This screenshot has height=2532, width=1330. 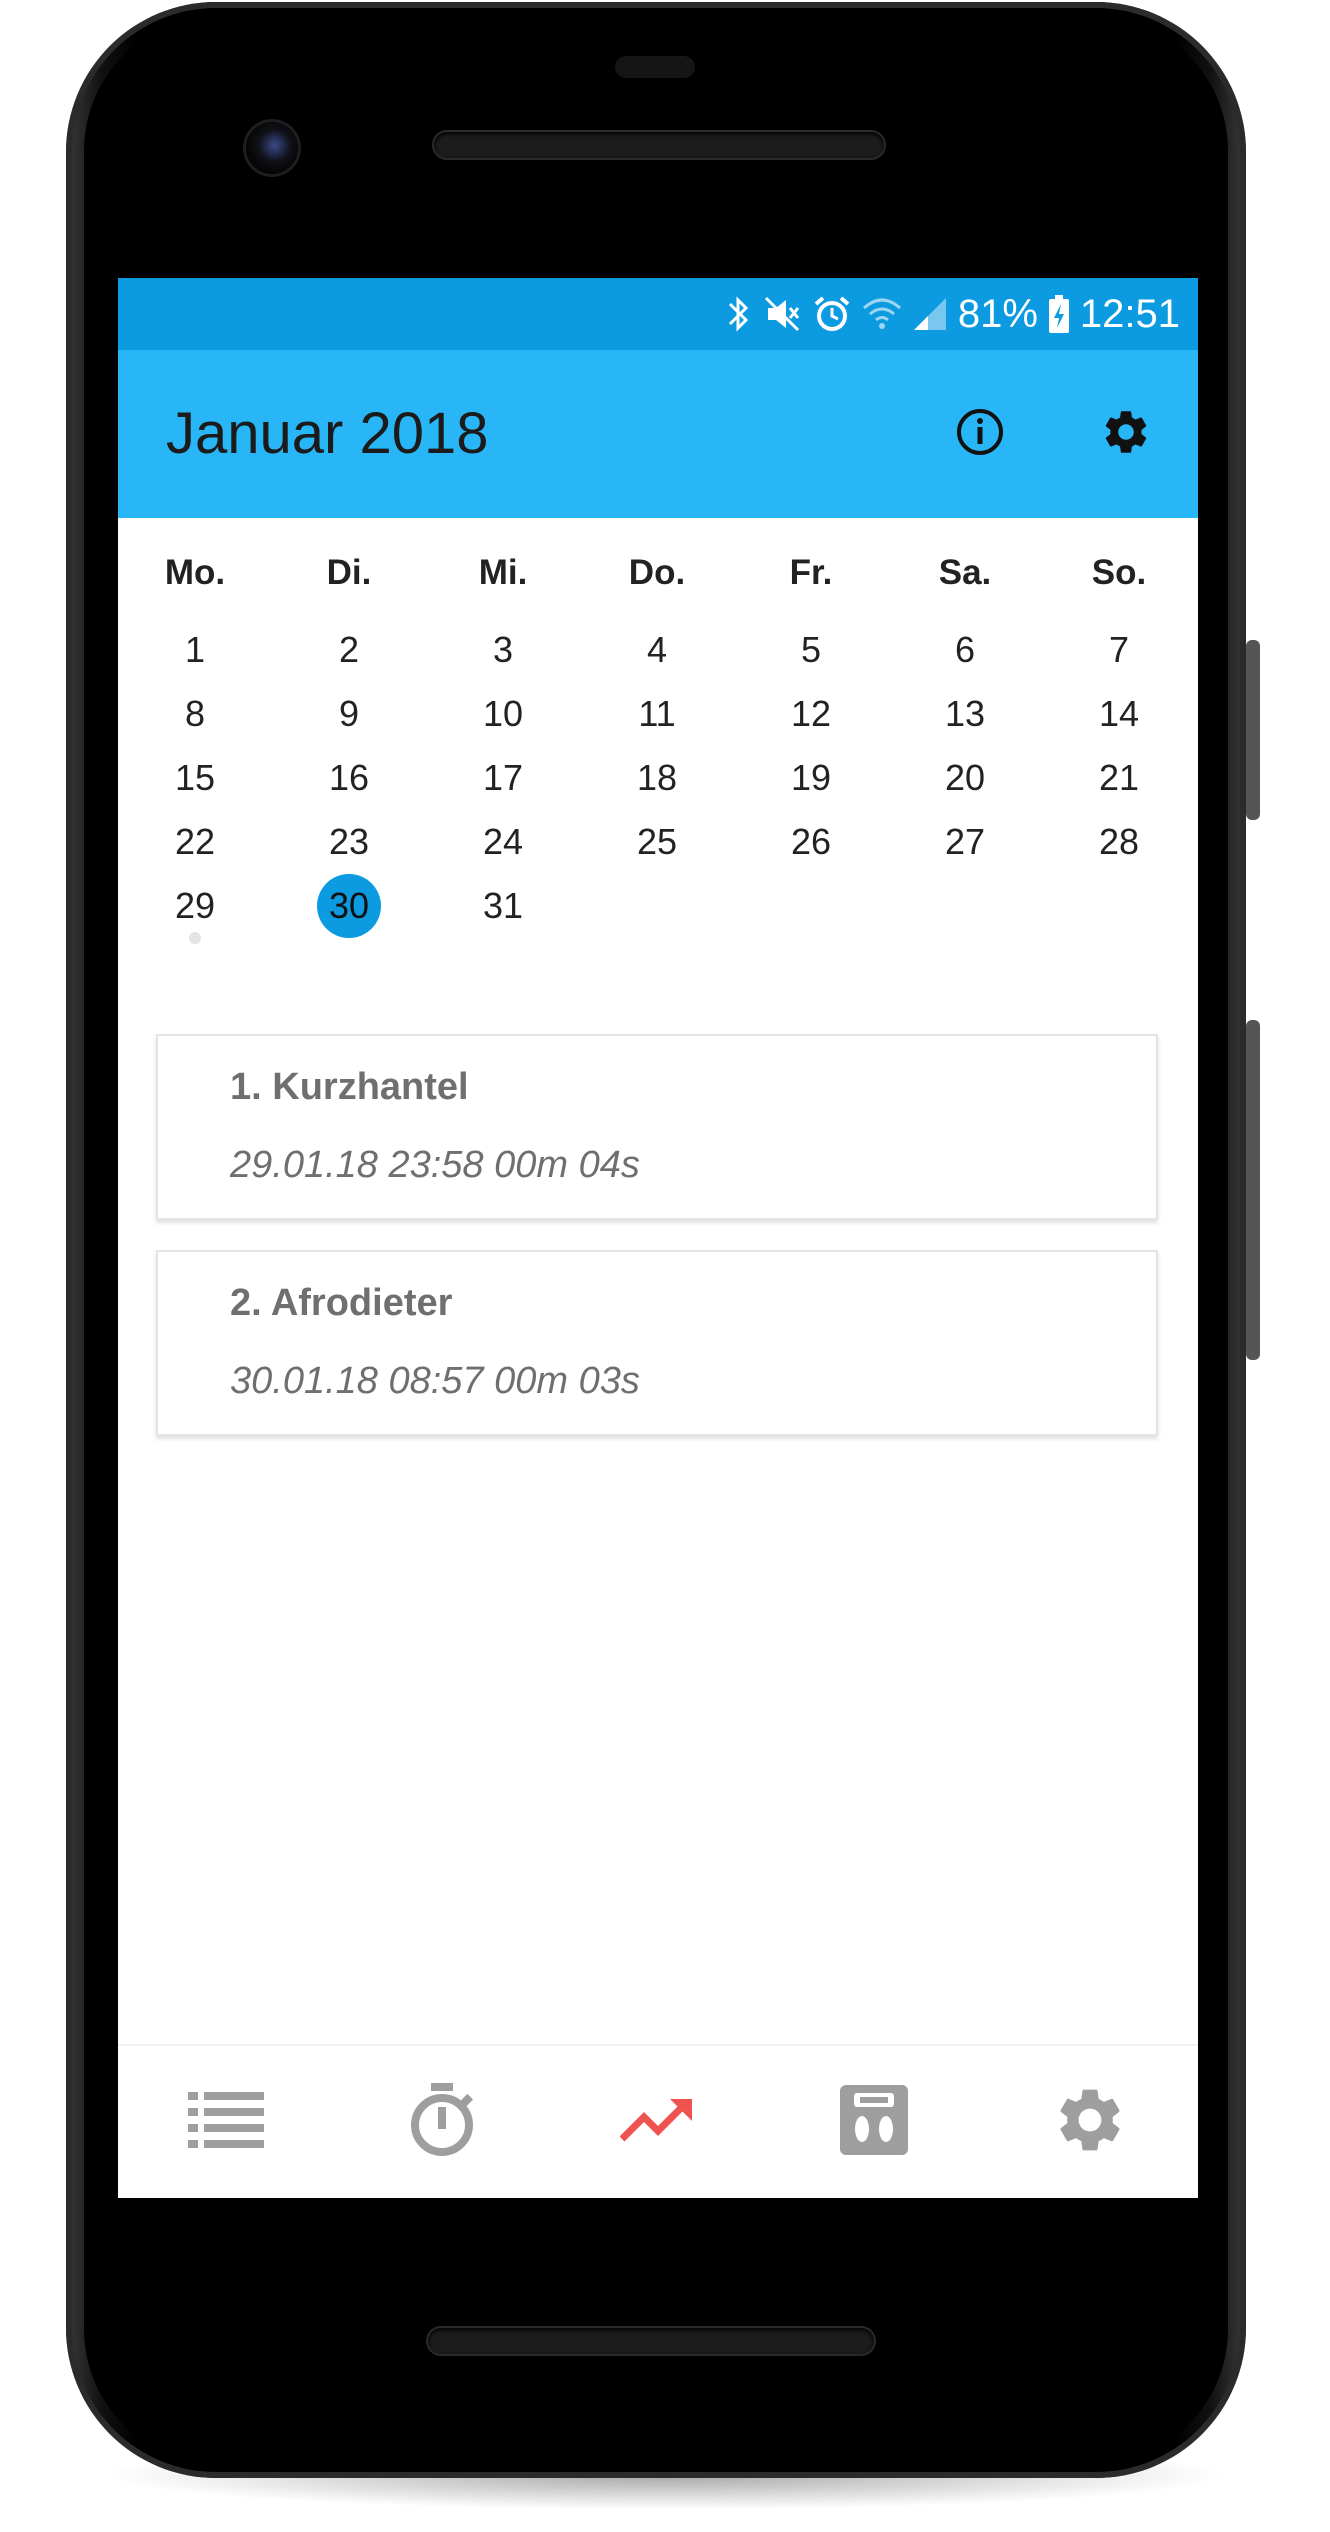 I want to click on calendar-day-number: 30, so click(x=349, y=906).